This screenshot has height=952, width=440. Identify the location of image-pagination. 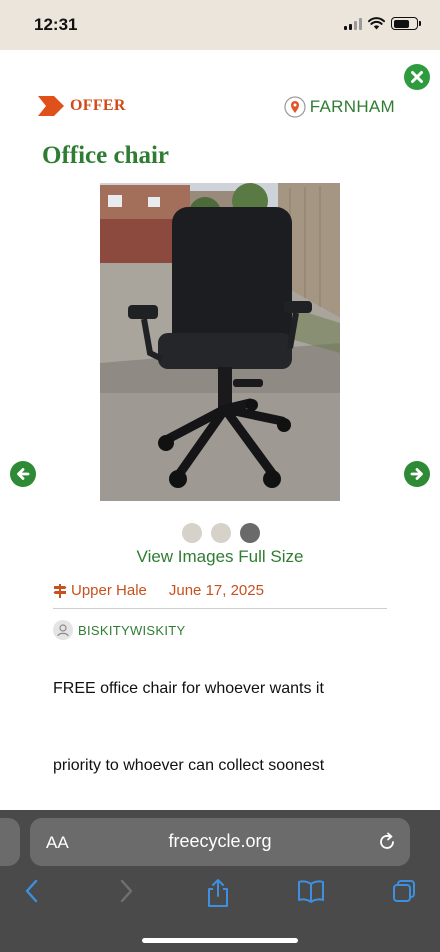
(221, 533).